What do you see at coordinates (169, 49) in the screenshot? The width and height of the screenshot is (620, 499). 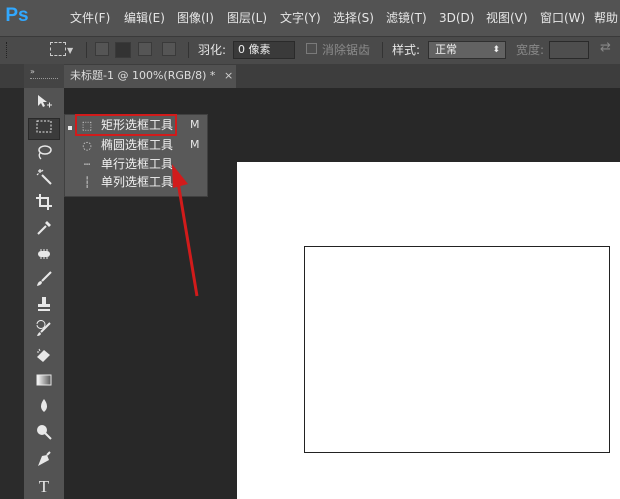 I see `intersect-selection-icon` at bounding box center [169, 49].